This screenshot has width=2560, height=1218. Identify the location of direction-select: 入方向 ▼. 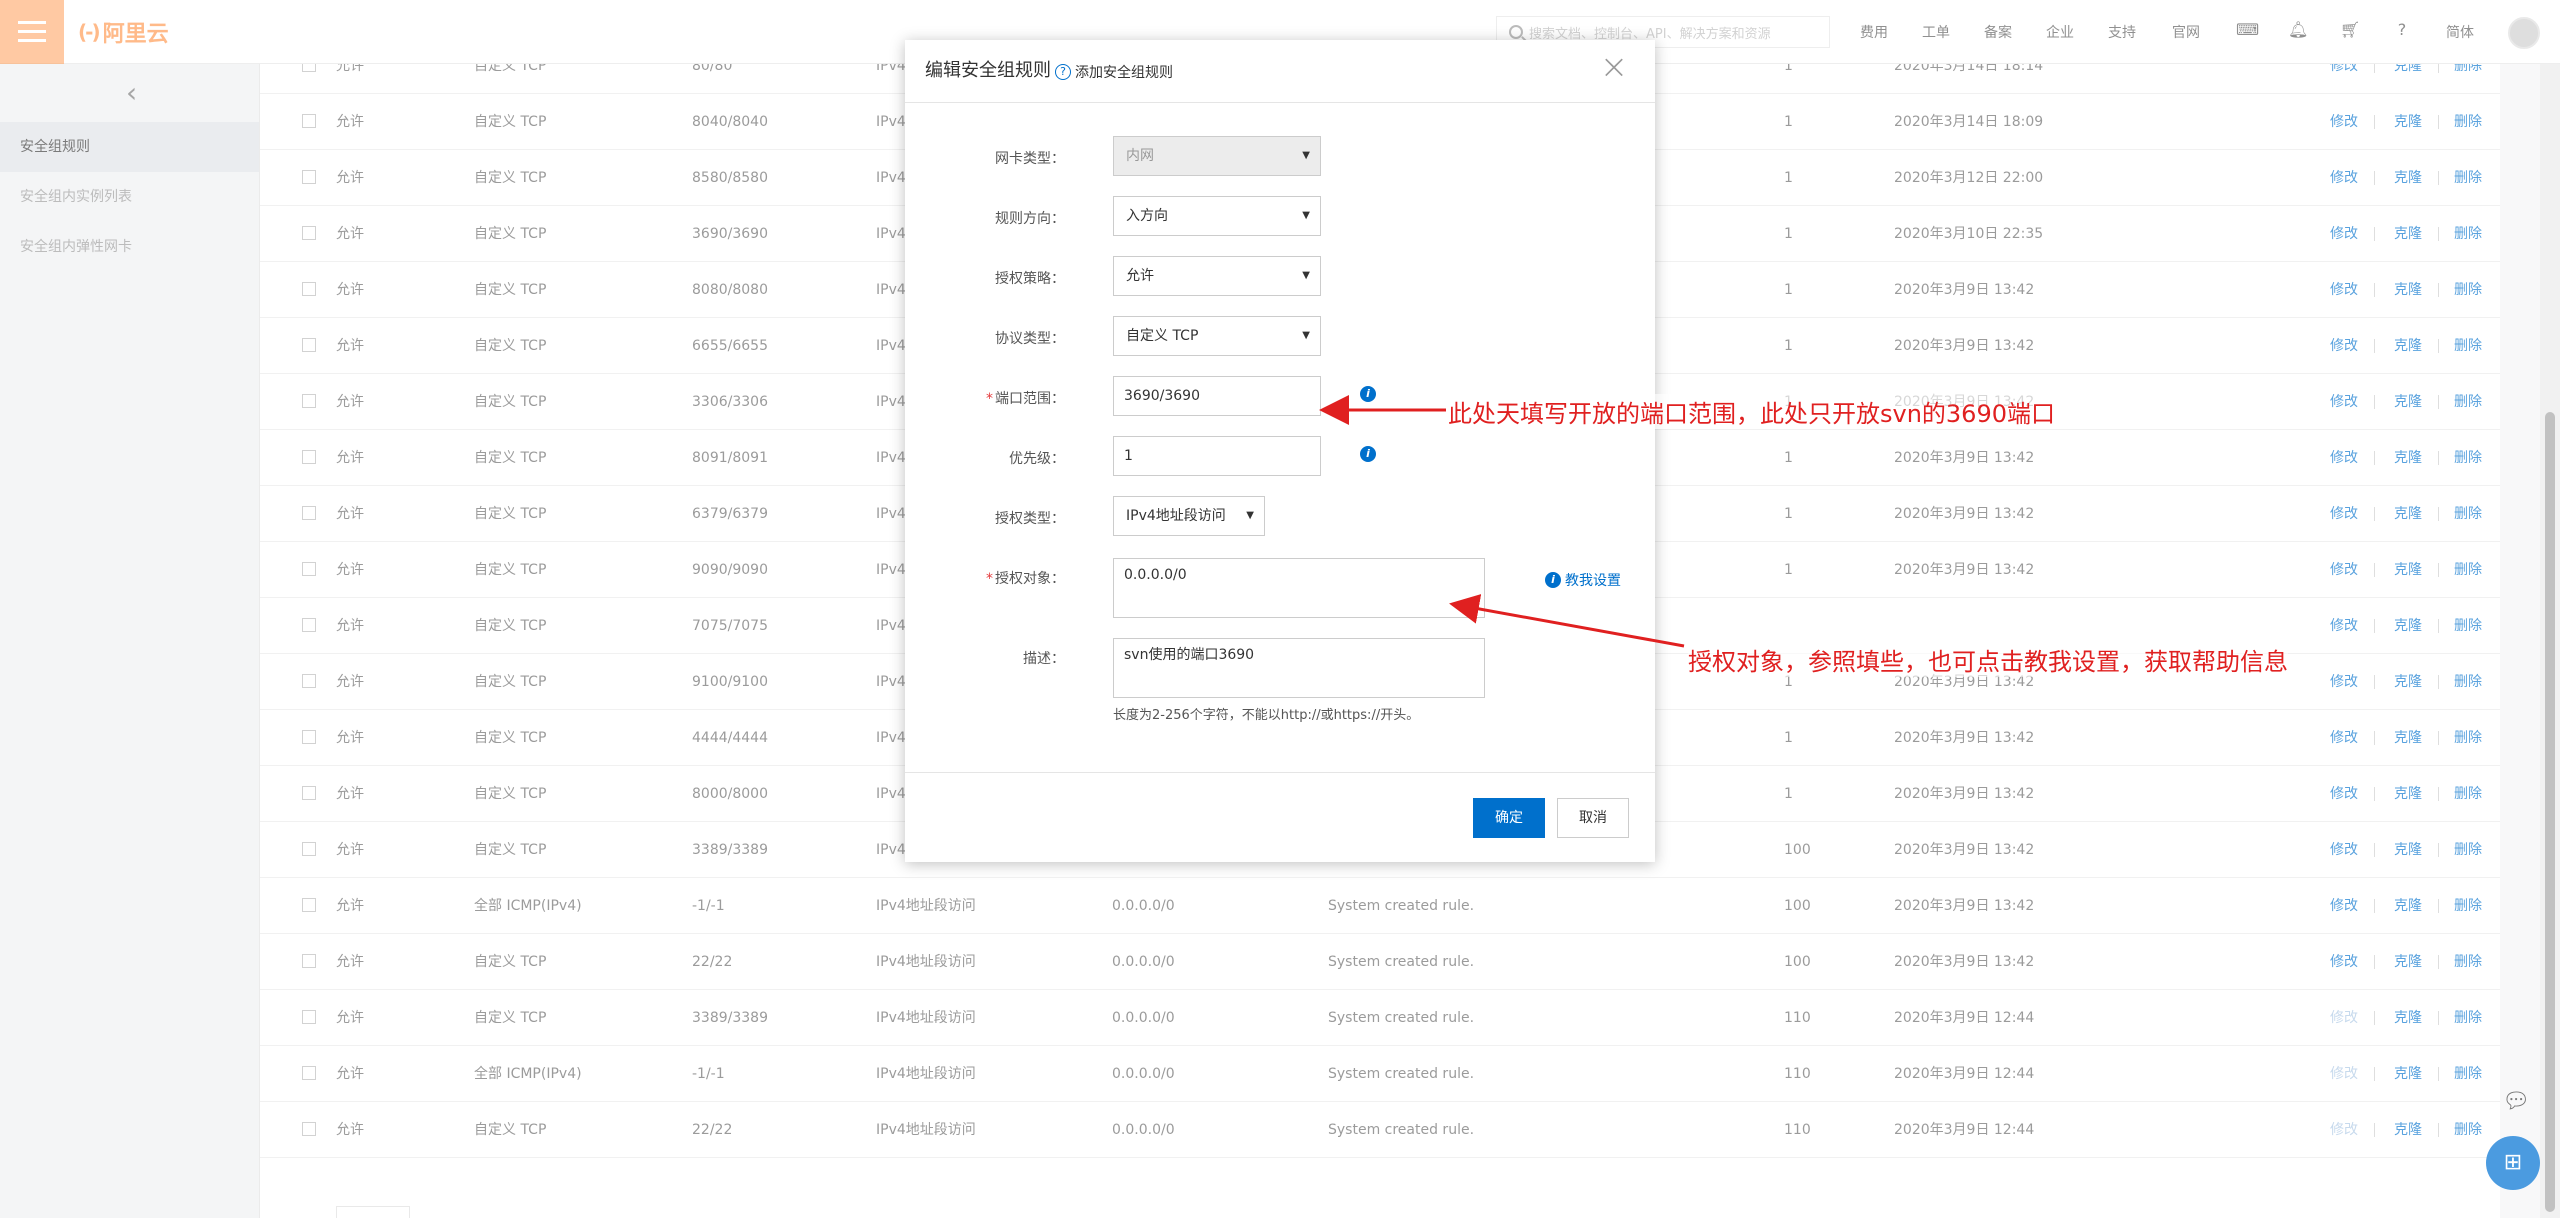
(1217, 216).